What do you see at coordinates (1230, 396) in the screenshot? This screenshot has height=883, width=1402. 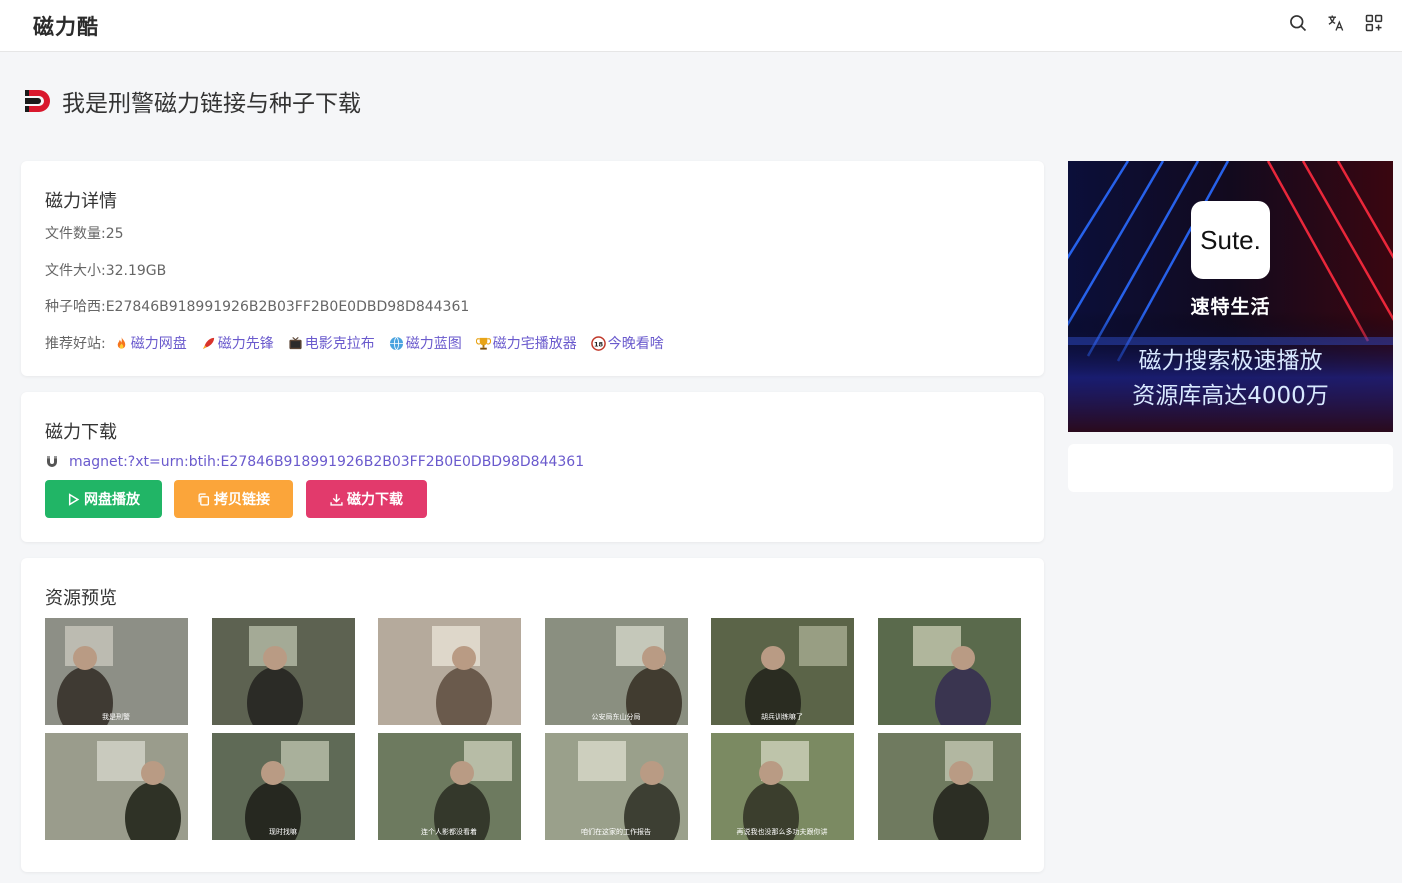 I see `ad-tagline-2: 资源库高达4000万` at bounding box center [1230, 396].